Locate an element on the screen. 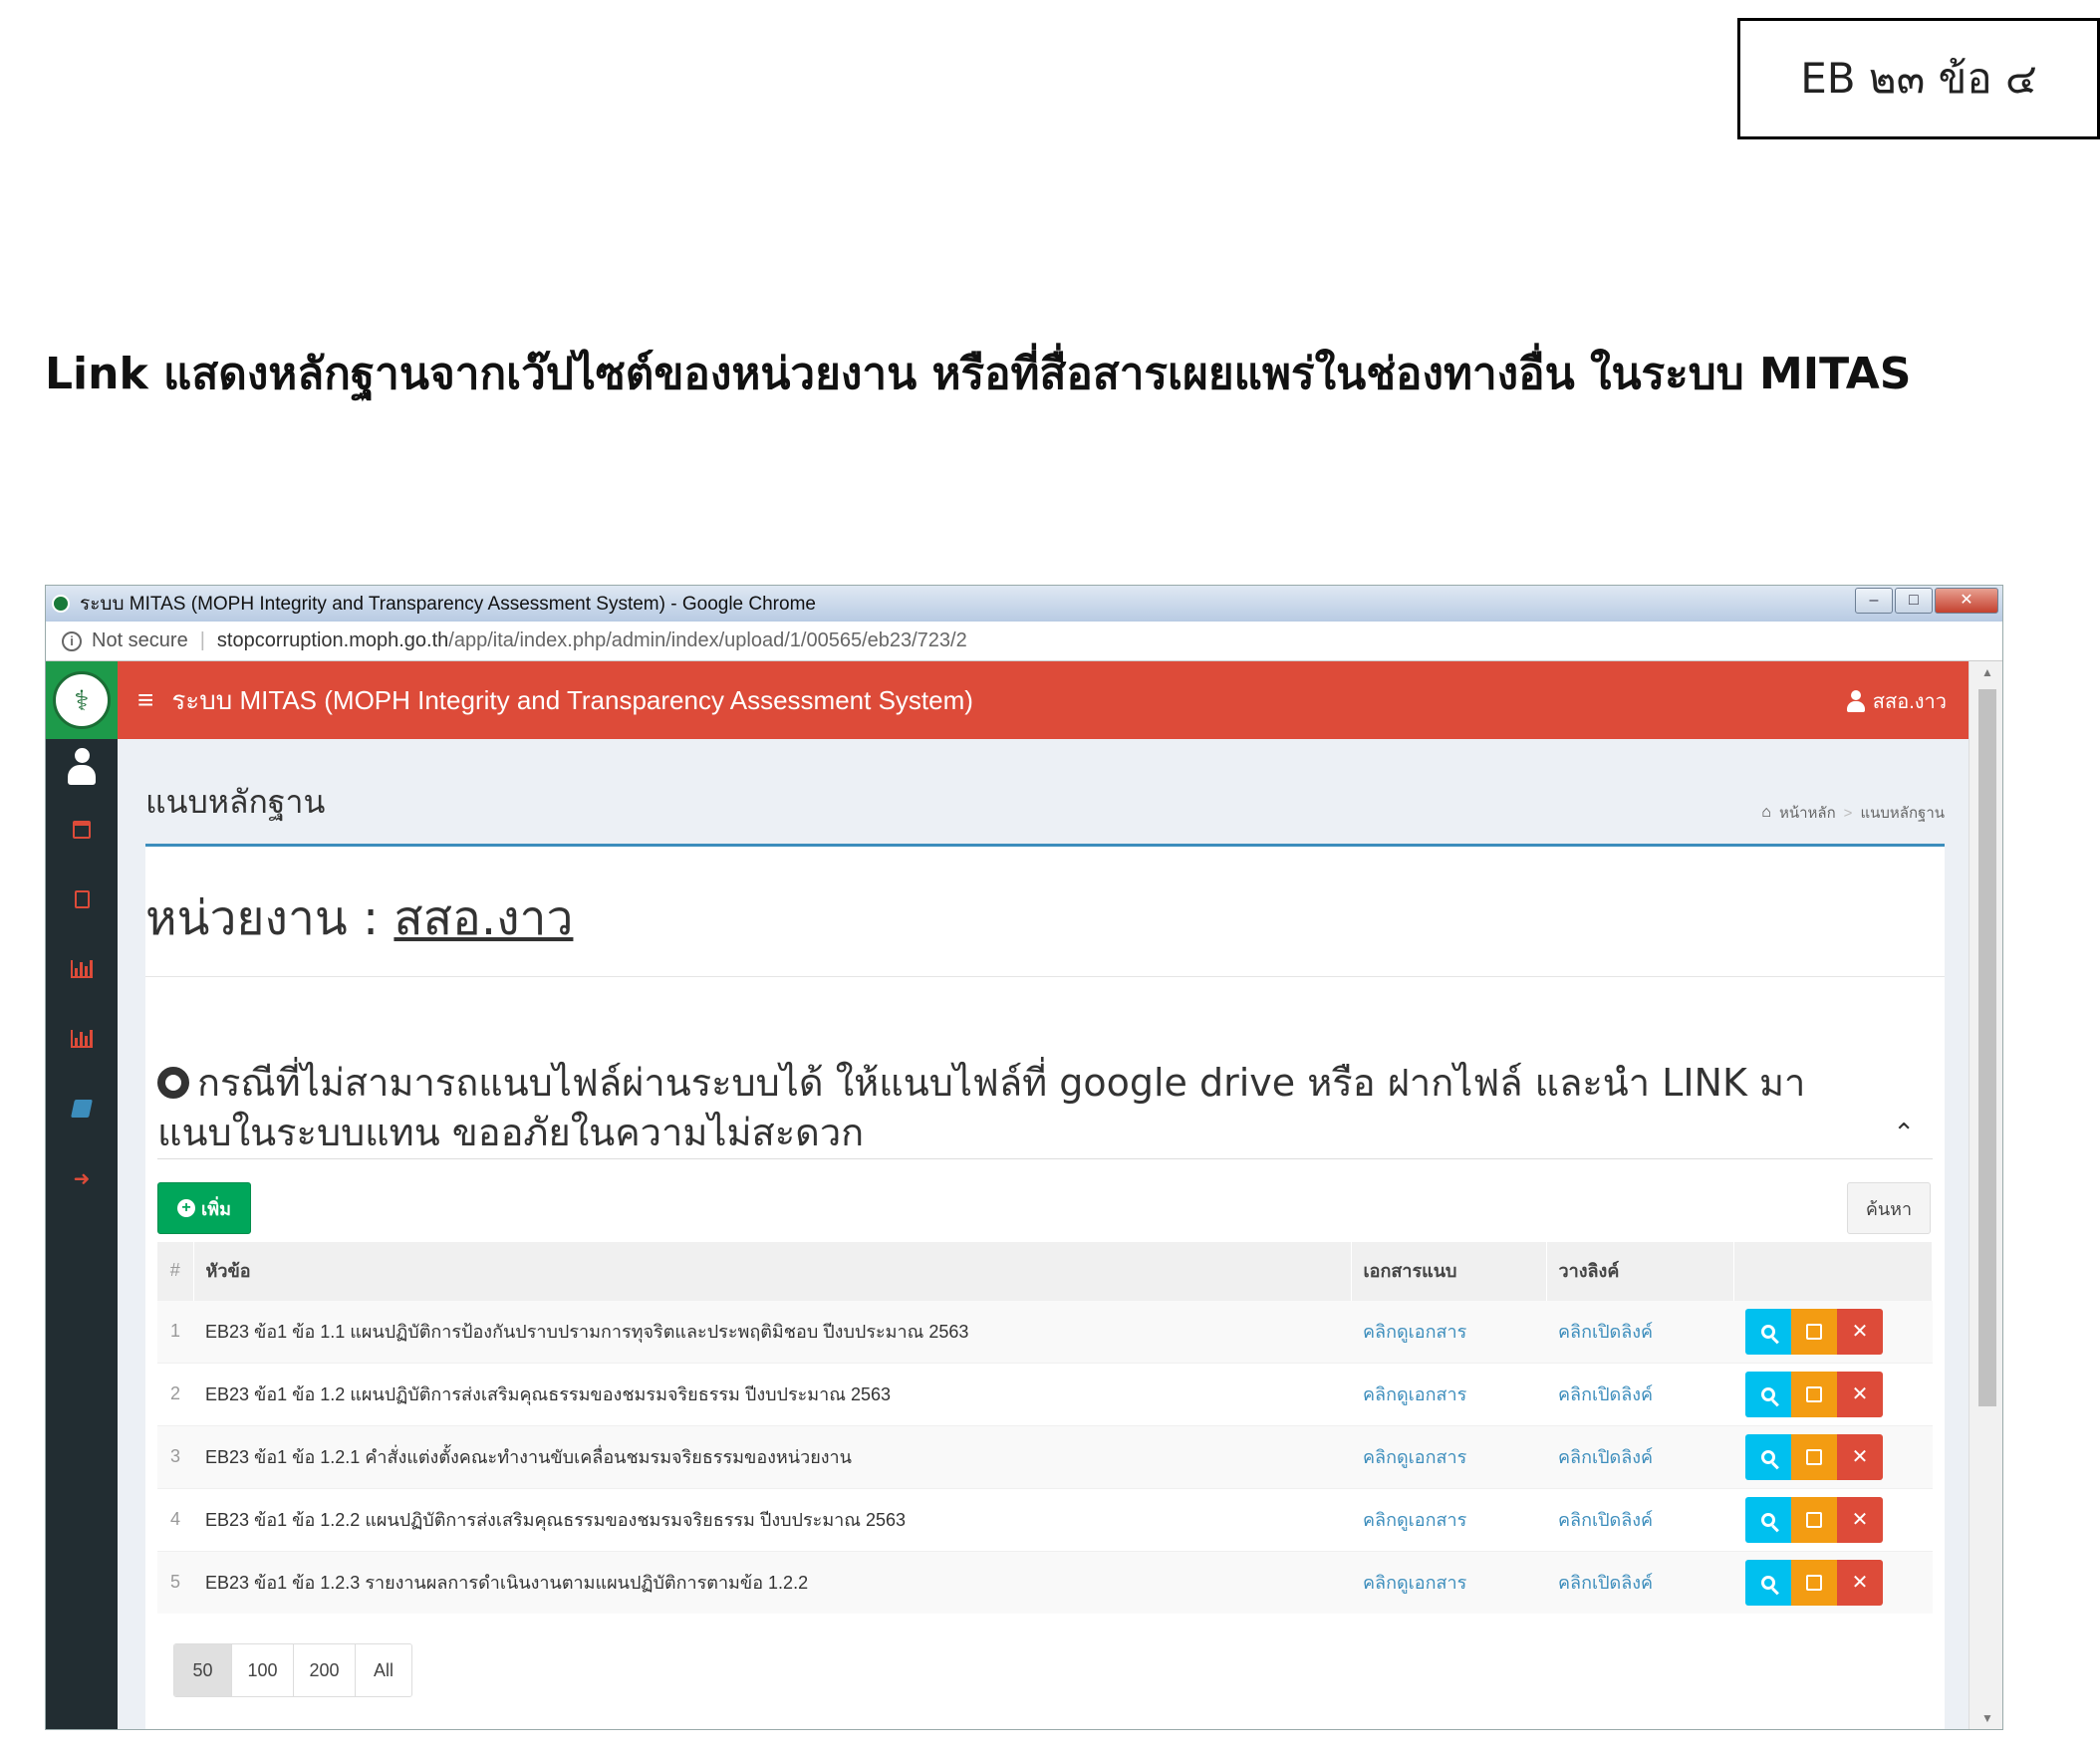  page-size-all: All is located at coordinates (383, 1670).